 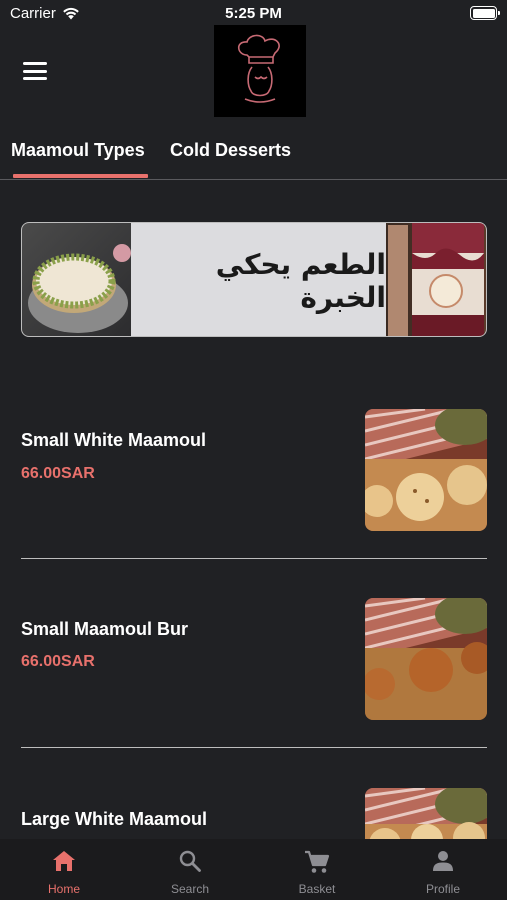 I want to click on category-tabs: Maamoul Types Cold Desserts, so click(x=253, y=155).